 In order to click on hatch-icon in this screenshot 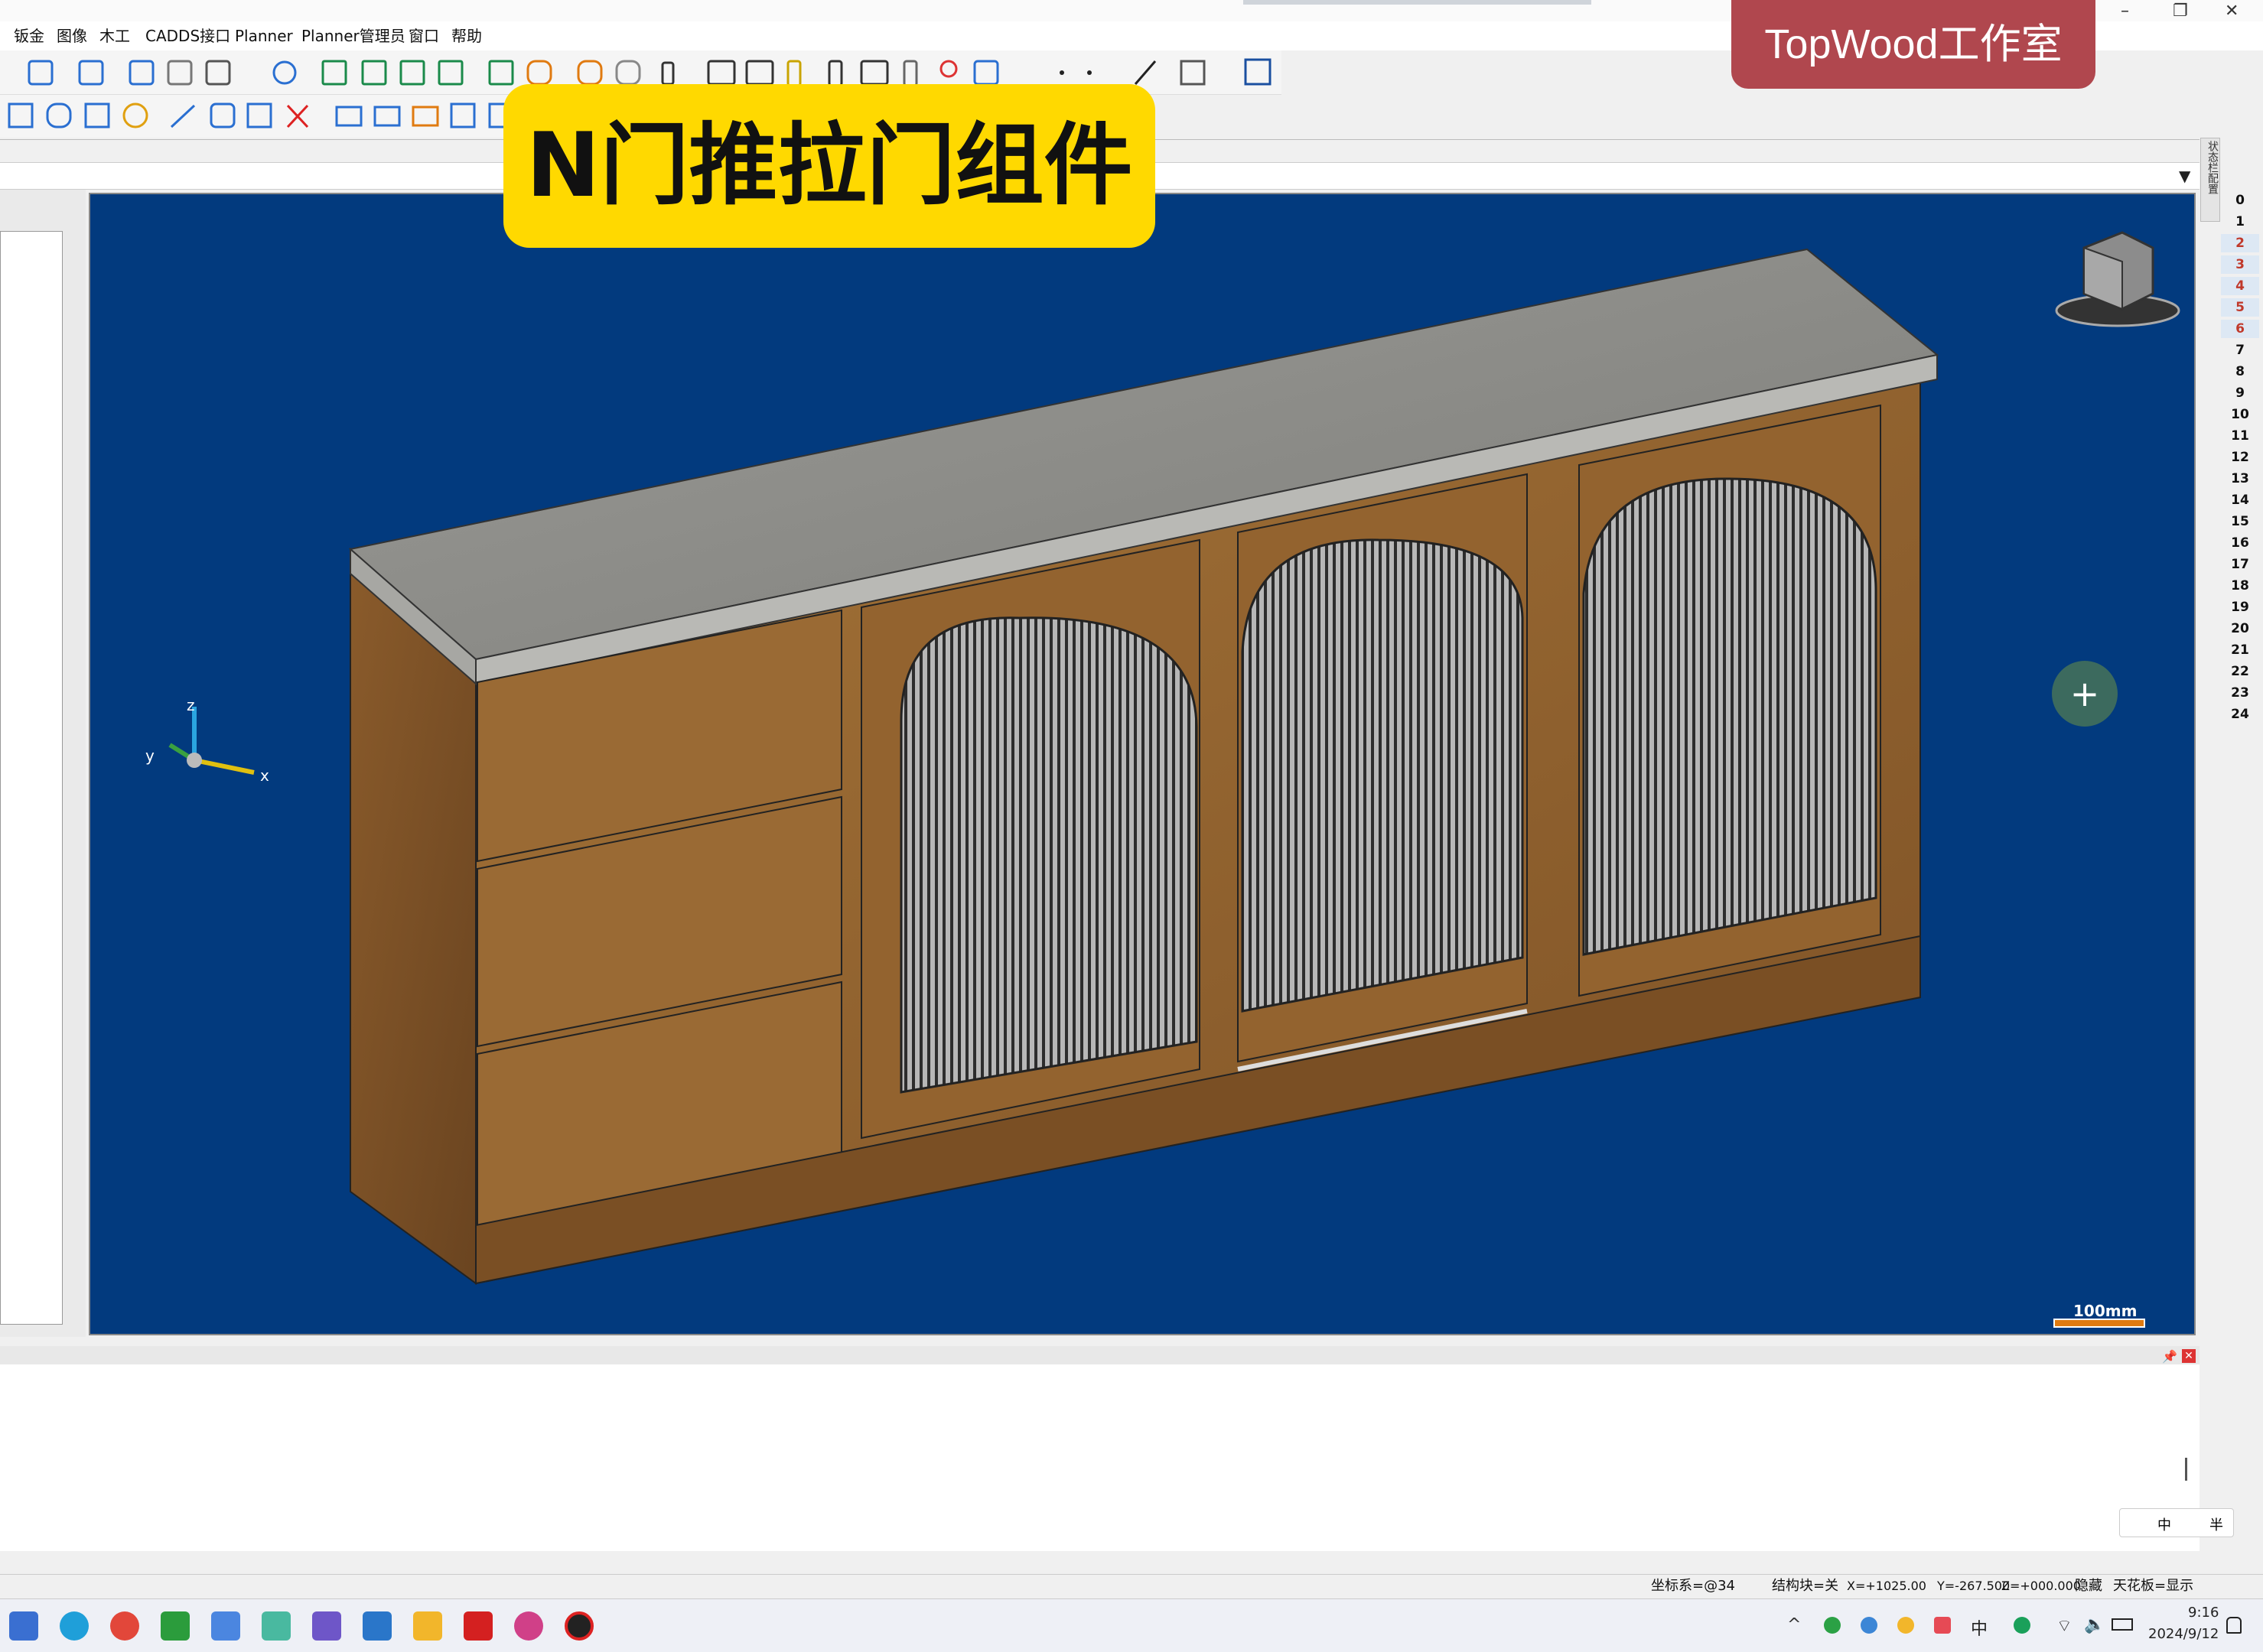, I will do `click(1193, 73)`.